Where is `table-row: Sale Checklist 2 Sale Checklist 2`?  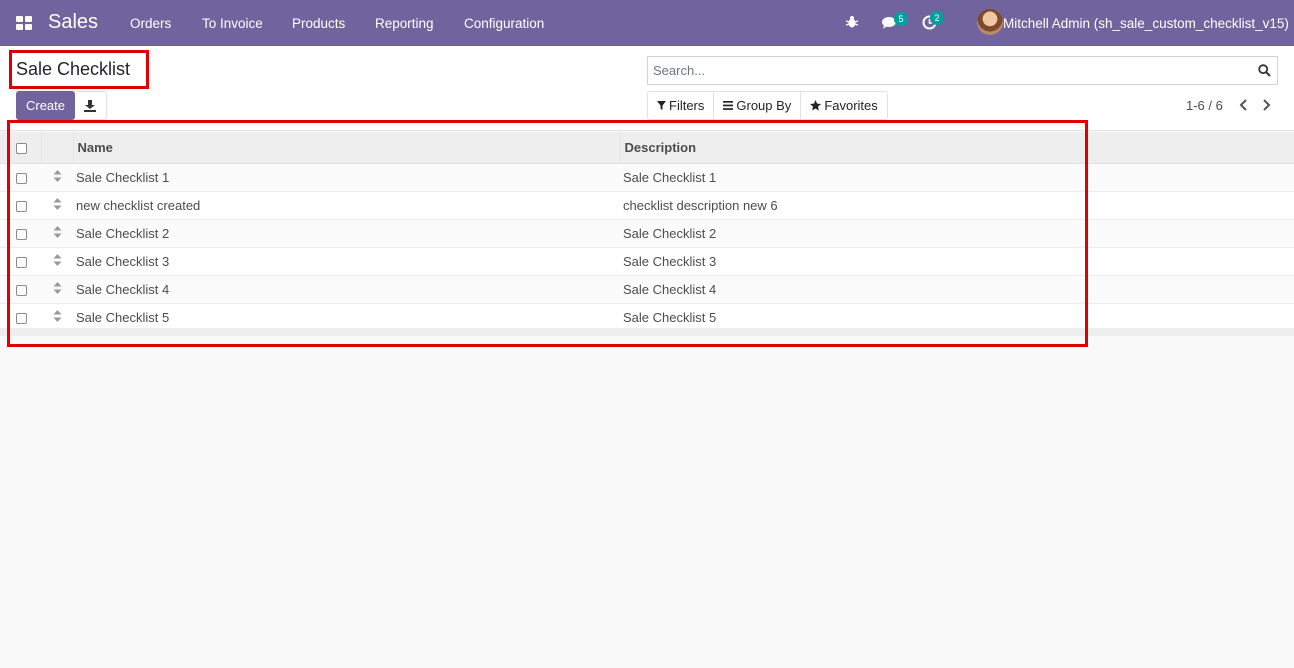 table-row: Sale Checklist 2 Sale Checklist 2 is located at coordinates (647, 233).